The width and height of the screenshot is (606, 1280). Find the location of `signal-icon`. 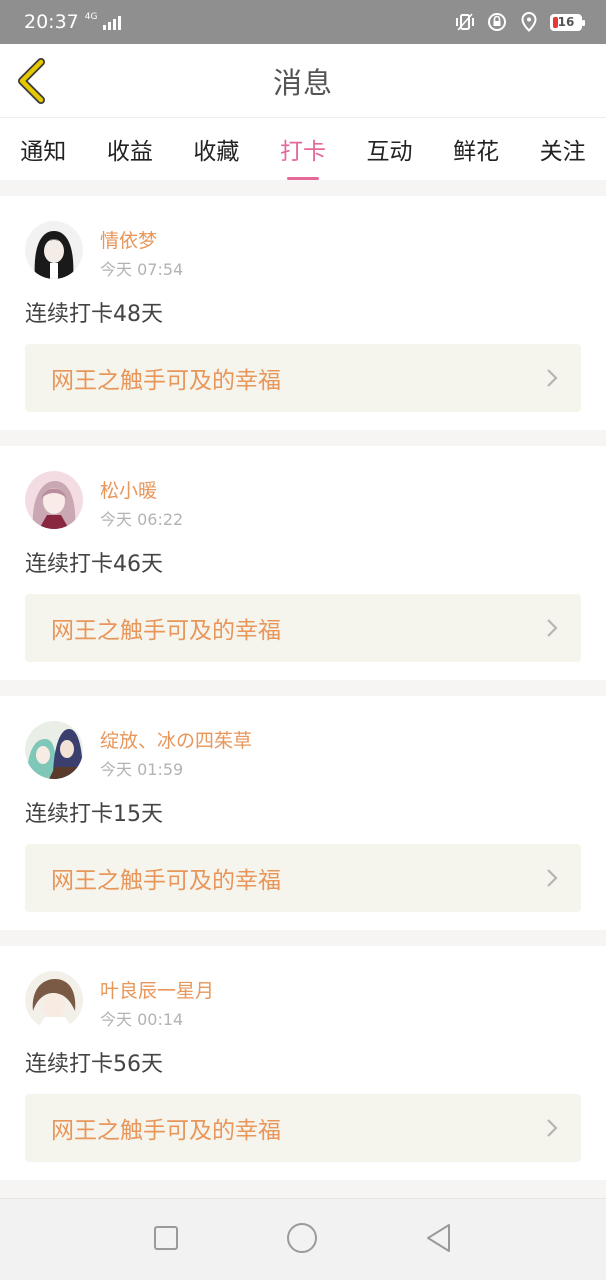

signal-icon is located at coordinates (112, 22).